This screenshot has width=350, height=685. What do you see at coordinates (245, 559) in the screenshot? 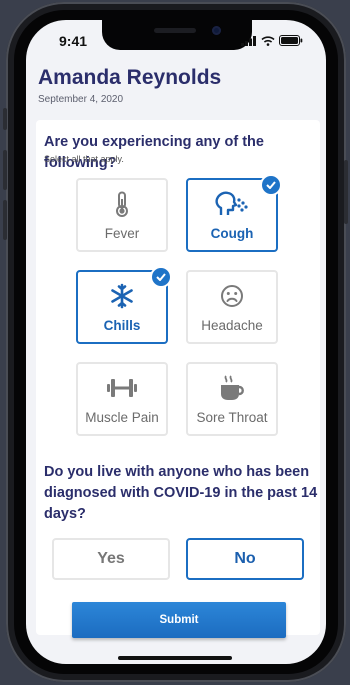
I see `no-button: No` at bounding box center [245, 559].